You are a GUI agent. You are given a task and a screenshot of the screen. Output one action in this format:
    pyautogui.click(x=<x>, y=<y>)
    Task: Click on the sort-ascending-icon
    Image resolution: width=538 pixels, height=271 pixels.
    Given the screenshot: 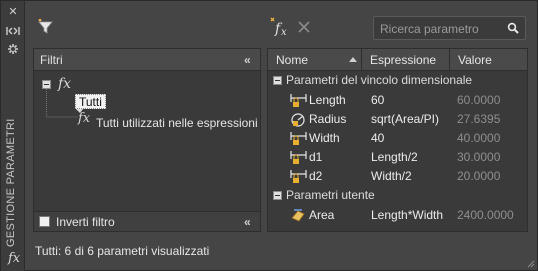 What is the action you would take?
    pyautogui.click(x=353, y=59)
    